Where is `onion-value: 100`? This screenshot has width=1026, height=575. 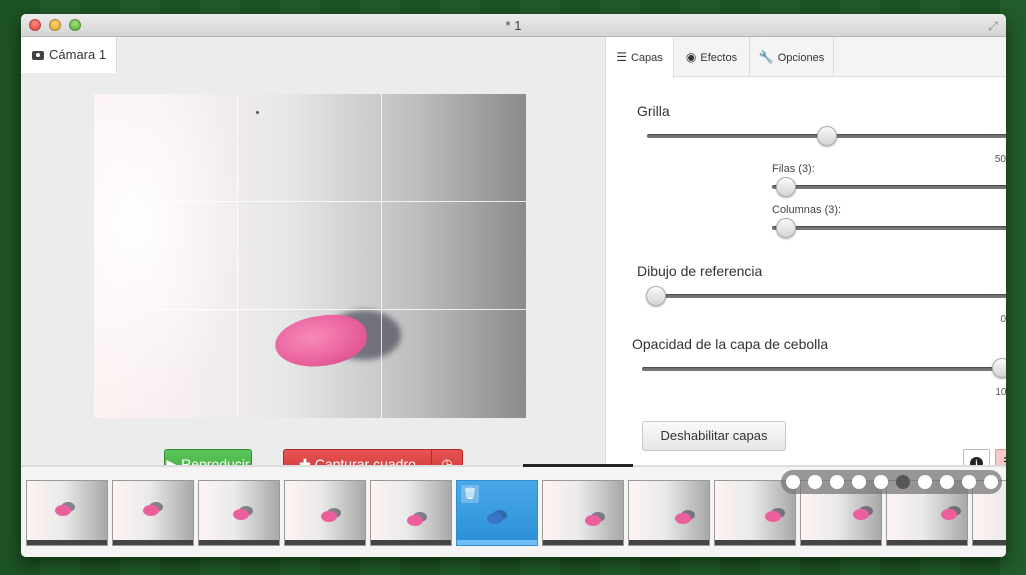
onion-value: 100 is located at coordinates (1000, 392).